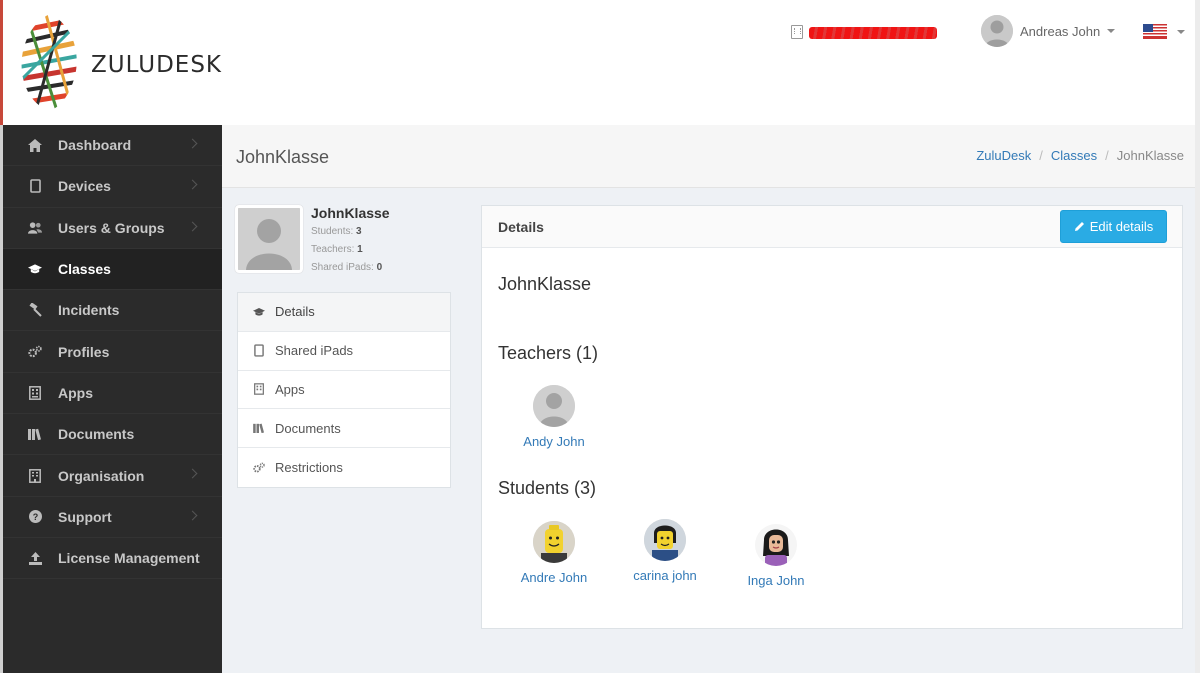  Describe the element at coordinates (379, 267) in the screenshot. I see `stat-value: 0` at that location.